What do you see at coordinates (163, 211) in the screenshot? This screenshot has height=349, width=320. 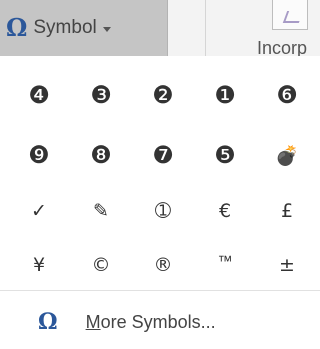 I see `symbol-cell: ➀` at bounding box center [163, 211].